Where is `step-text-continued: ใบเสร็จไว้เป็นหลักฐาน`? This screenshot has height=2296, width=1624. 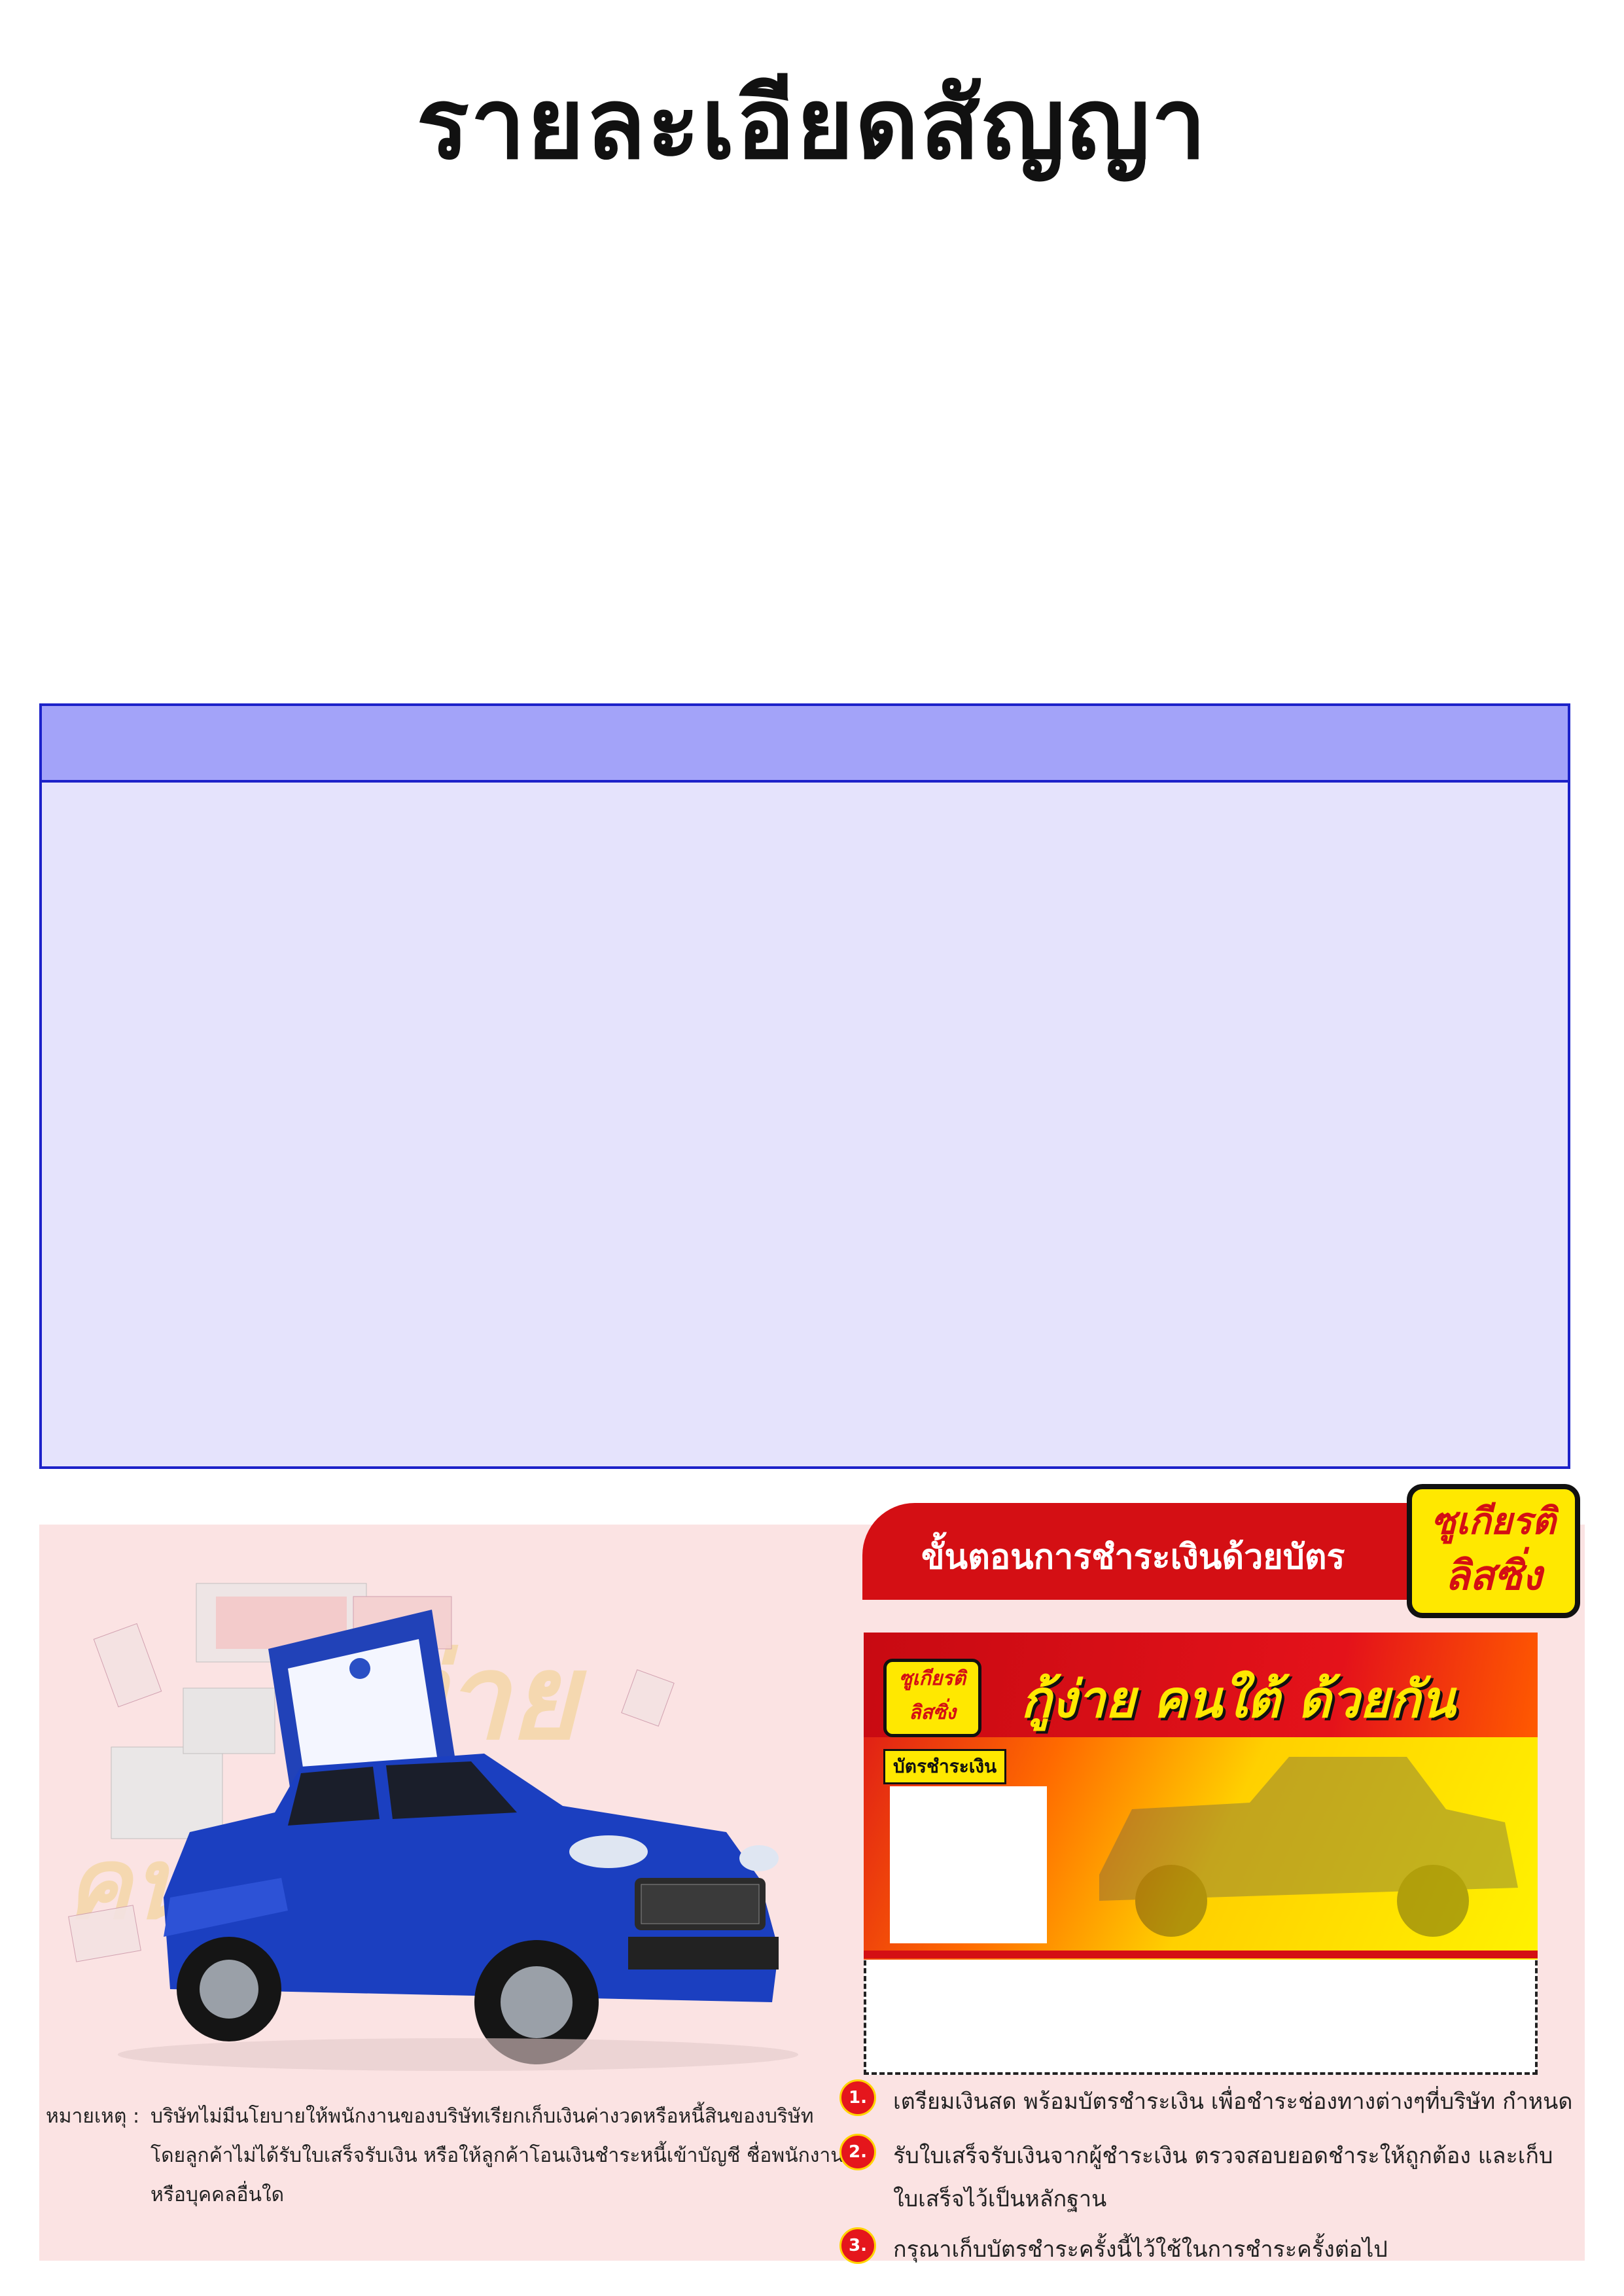
step-text-continued: ใบเสร็จไว้เป็นหลักฐาน is located at coordinates (1000, 2199).